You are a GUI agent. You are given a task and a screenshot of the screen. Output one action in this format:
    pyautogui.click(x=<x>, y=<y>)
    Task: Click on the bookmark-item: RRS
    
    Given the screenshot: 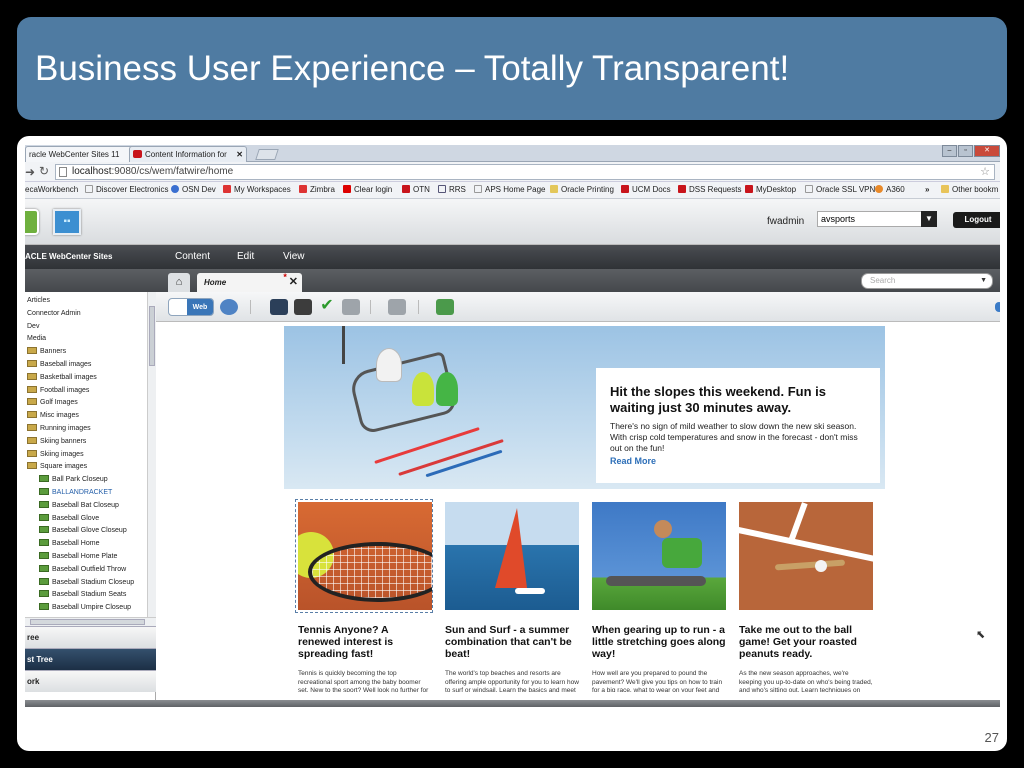 What is the action you would take?
    pyautogui.click(x=452, y=190)
    